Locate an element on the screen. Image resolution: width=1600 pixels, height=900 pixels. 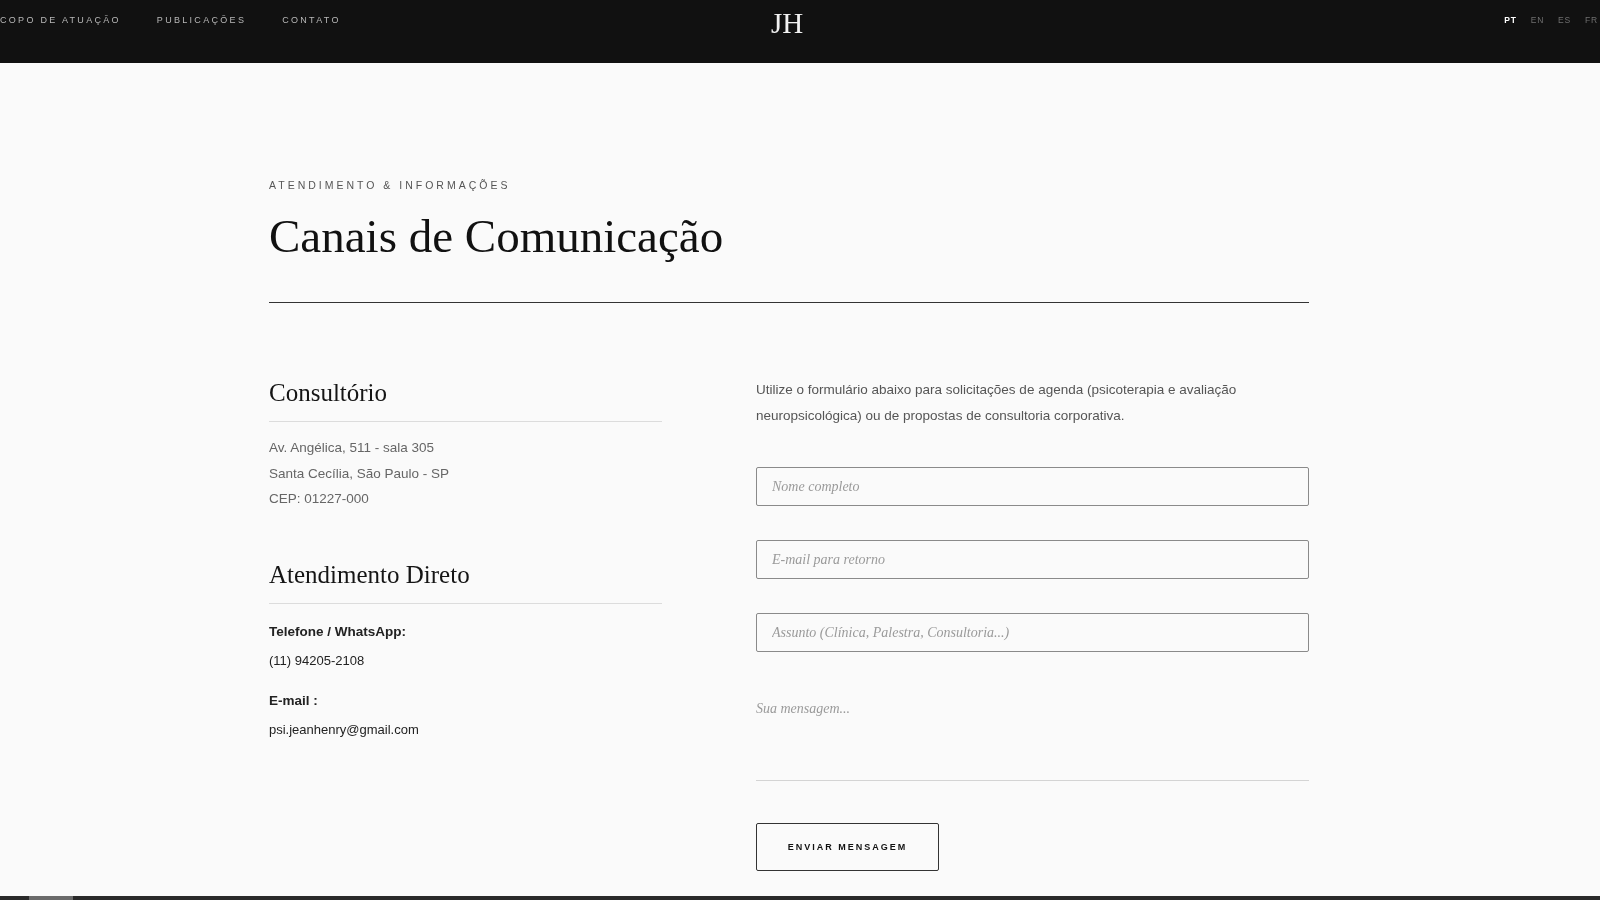
input-field: Nome completo is located at coordinates (1032, 486).